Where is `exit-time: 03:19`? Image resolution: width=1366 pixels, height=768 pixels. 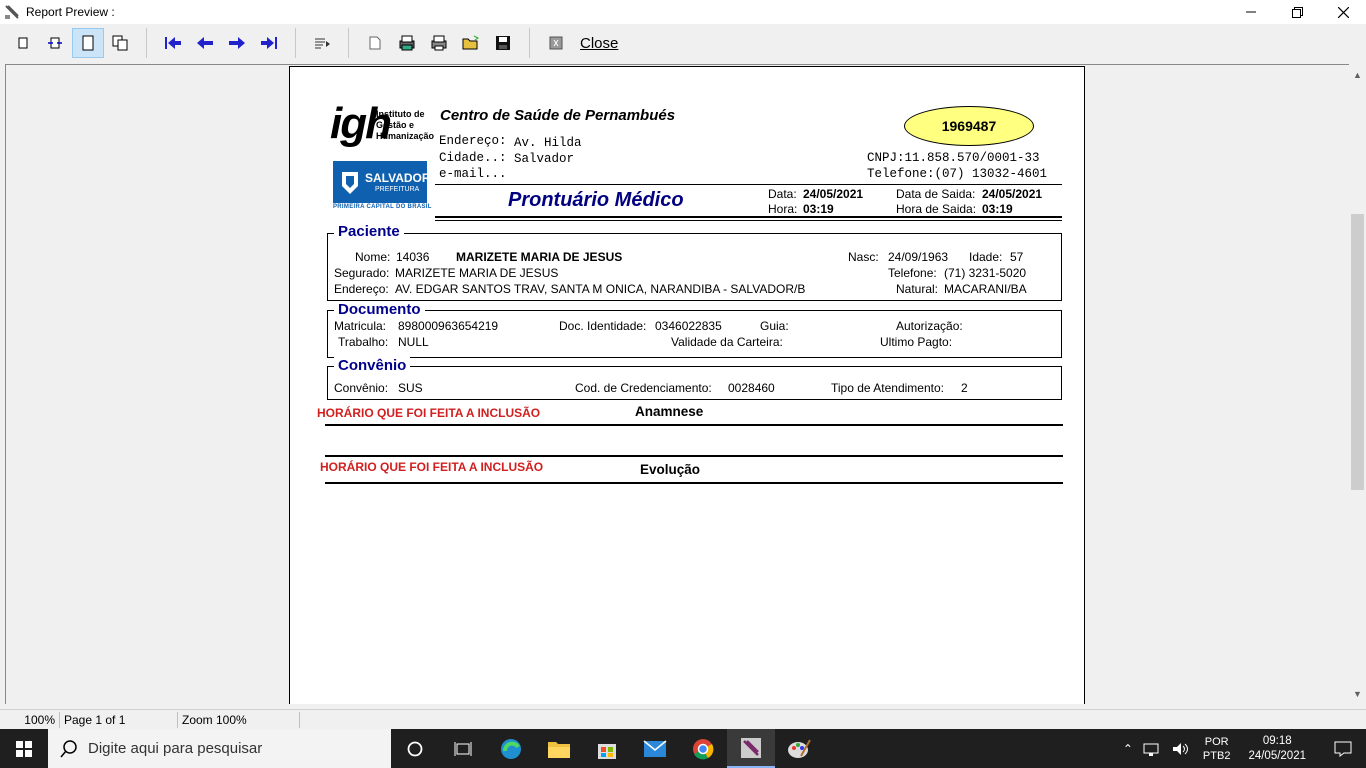 exit-time: 03:19 is located at coordinates (997, 209).